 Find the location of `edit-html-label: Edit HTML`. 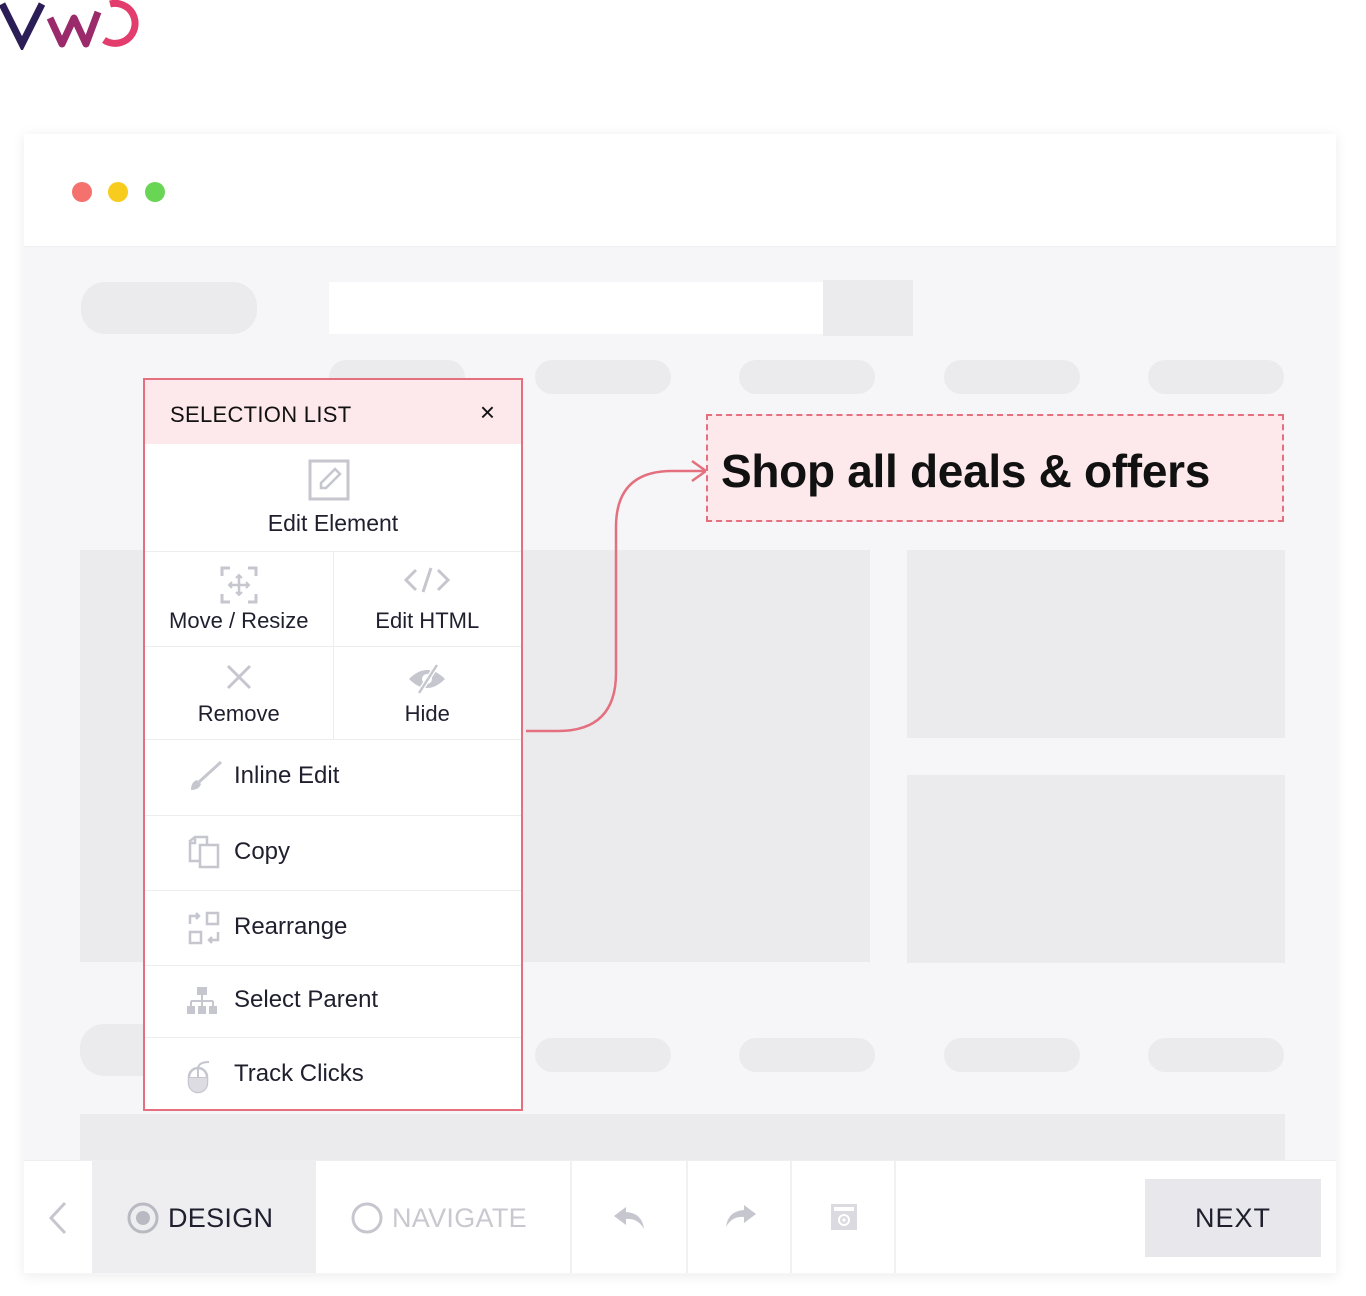

edit-html-label: Edit HTML is located at coordinates (427, 620).